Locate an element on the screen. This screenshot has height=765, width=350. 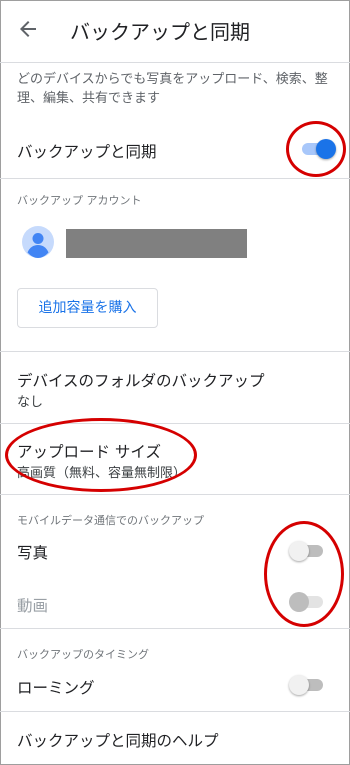
upload-size-value: 高画質（無料、容量無制限） is located at coordinates (102, 473).